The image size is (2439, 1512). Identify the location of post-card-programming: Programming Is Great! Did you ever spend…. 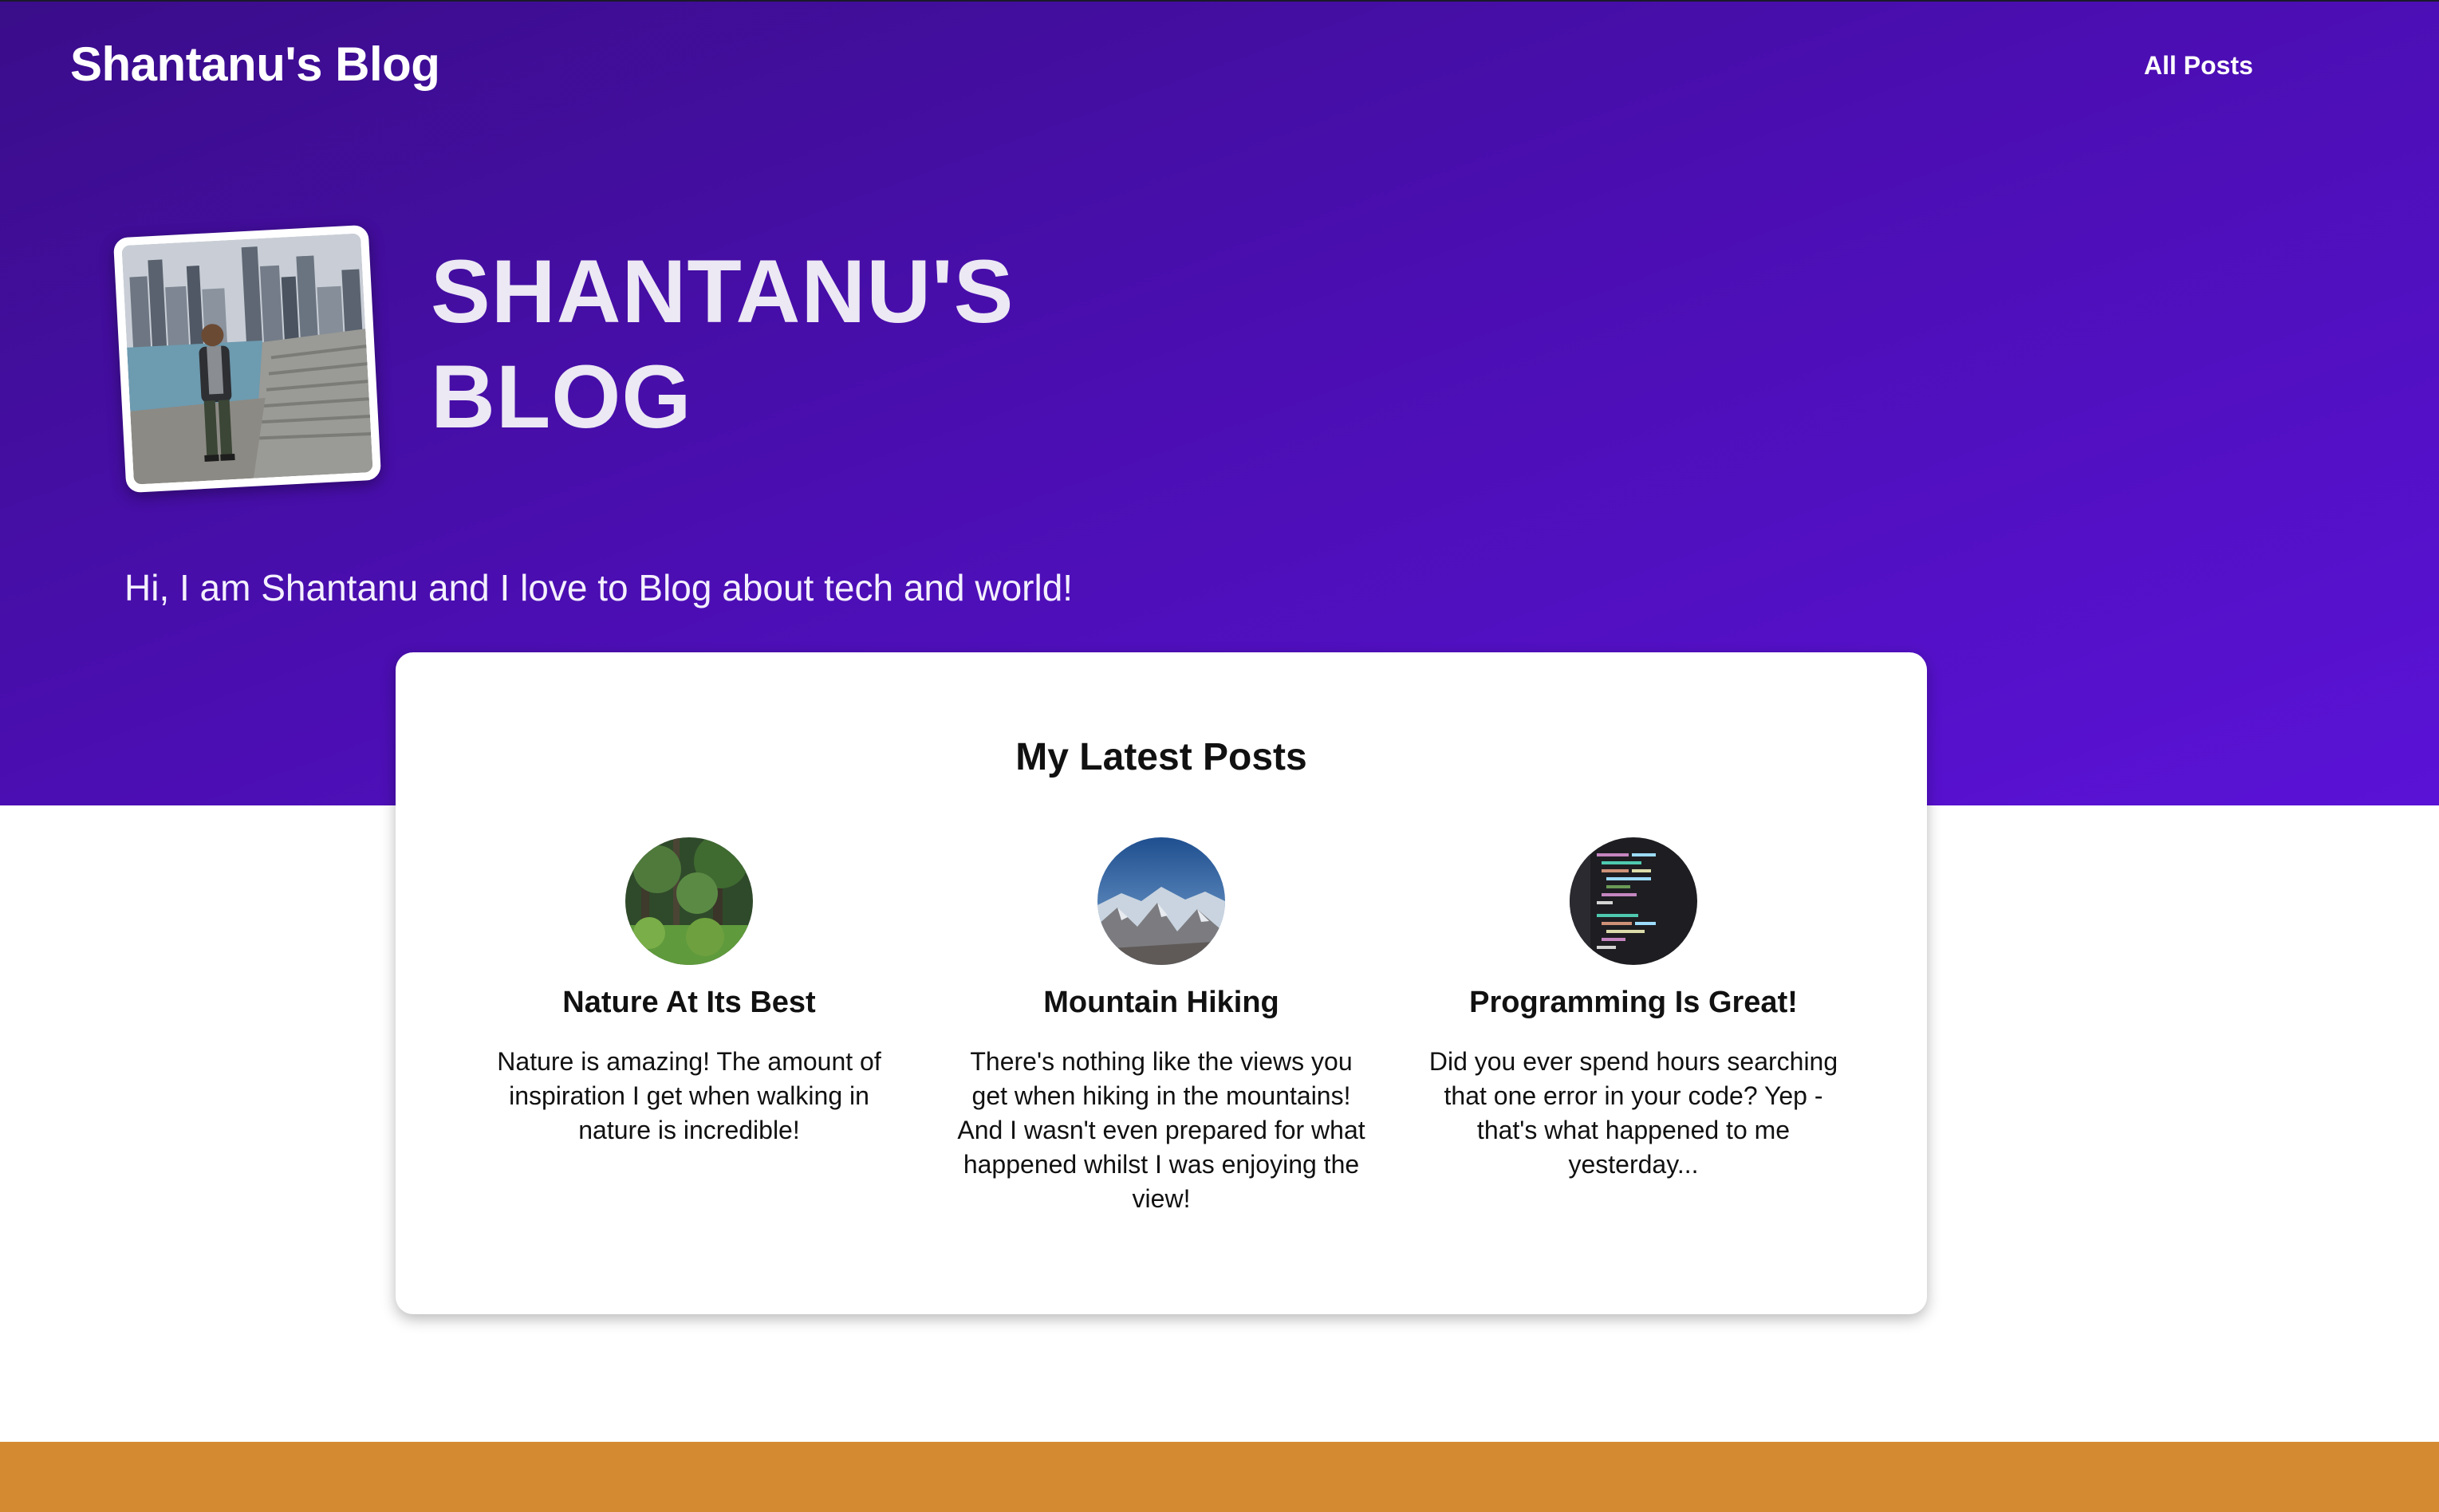
(1633, 1009).